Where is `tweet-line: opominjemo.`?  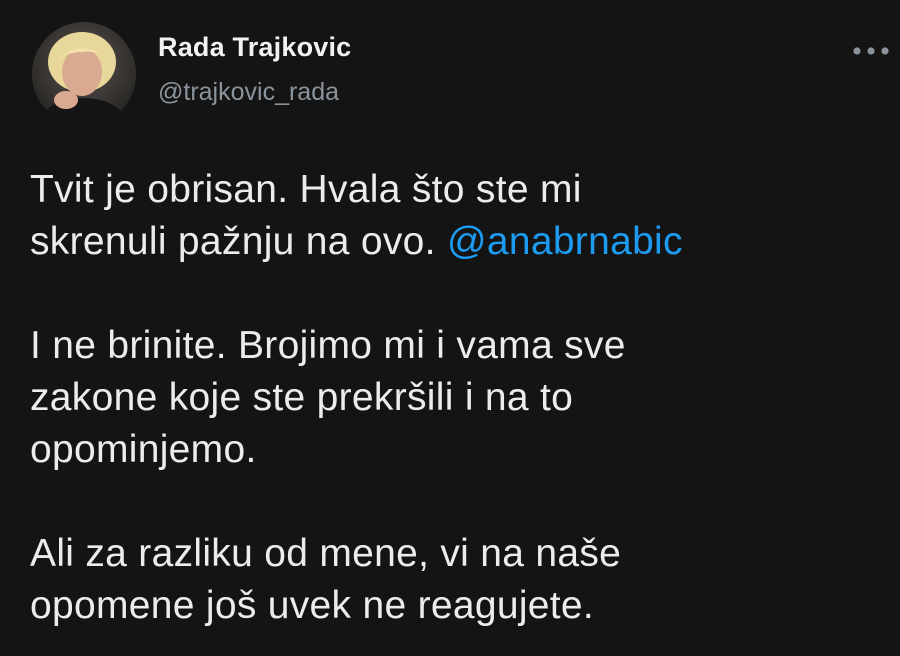 tweet-line: opominjemo. is located at coordinates (143, 449).